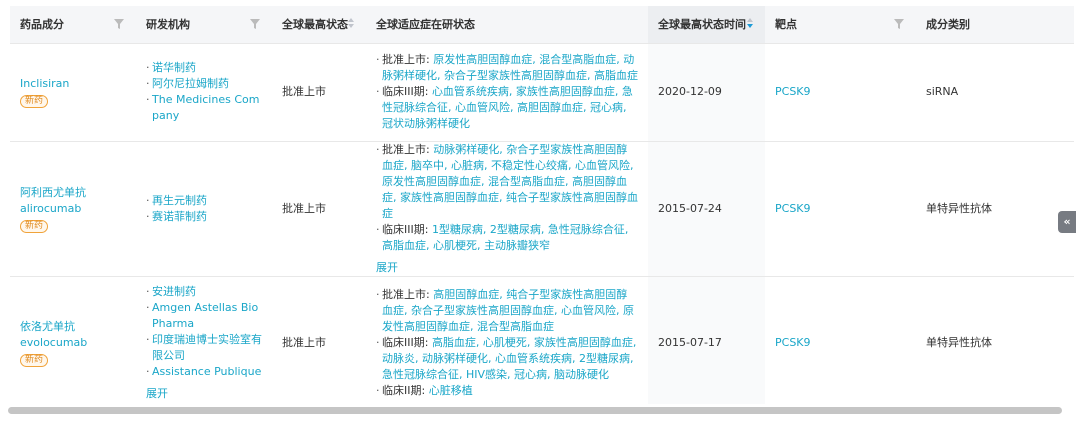 The width and height of the screenshot is (1080, 423). What do you see at coordinates (706, 340) in the screenshot?
I see `time-cell: 2015-07-17` at bounding box center [706, 340].